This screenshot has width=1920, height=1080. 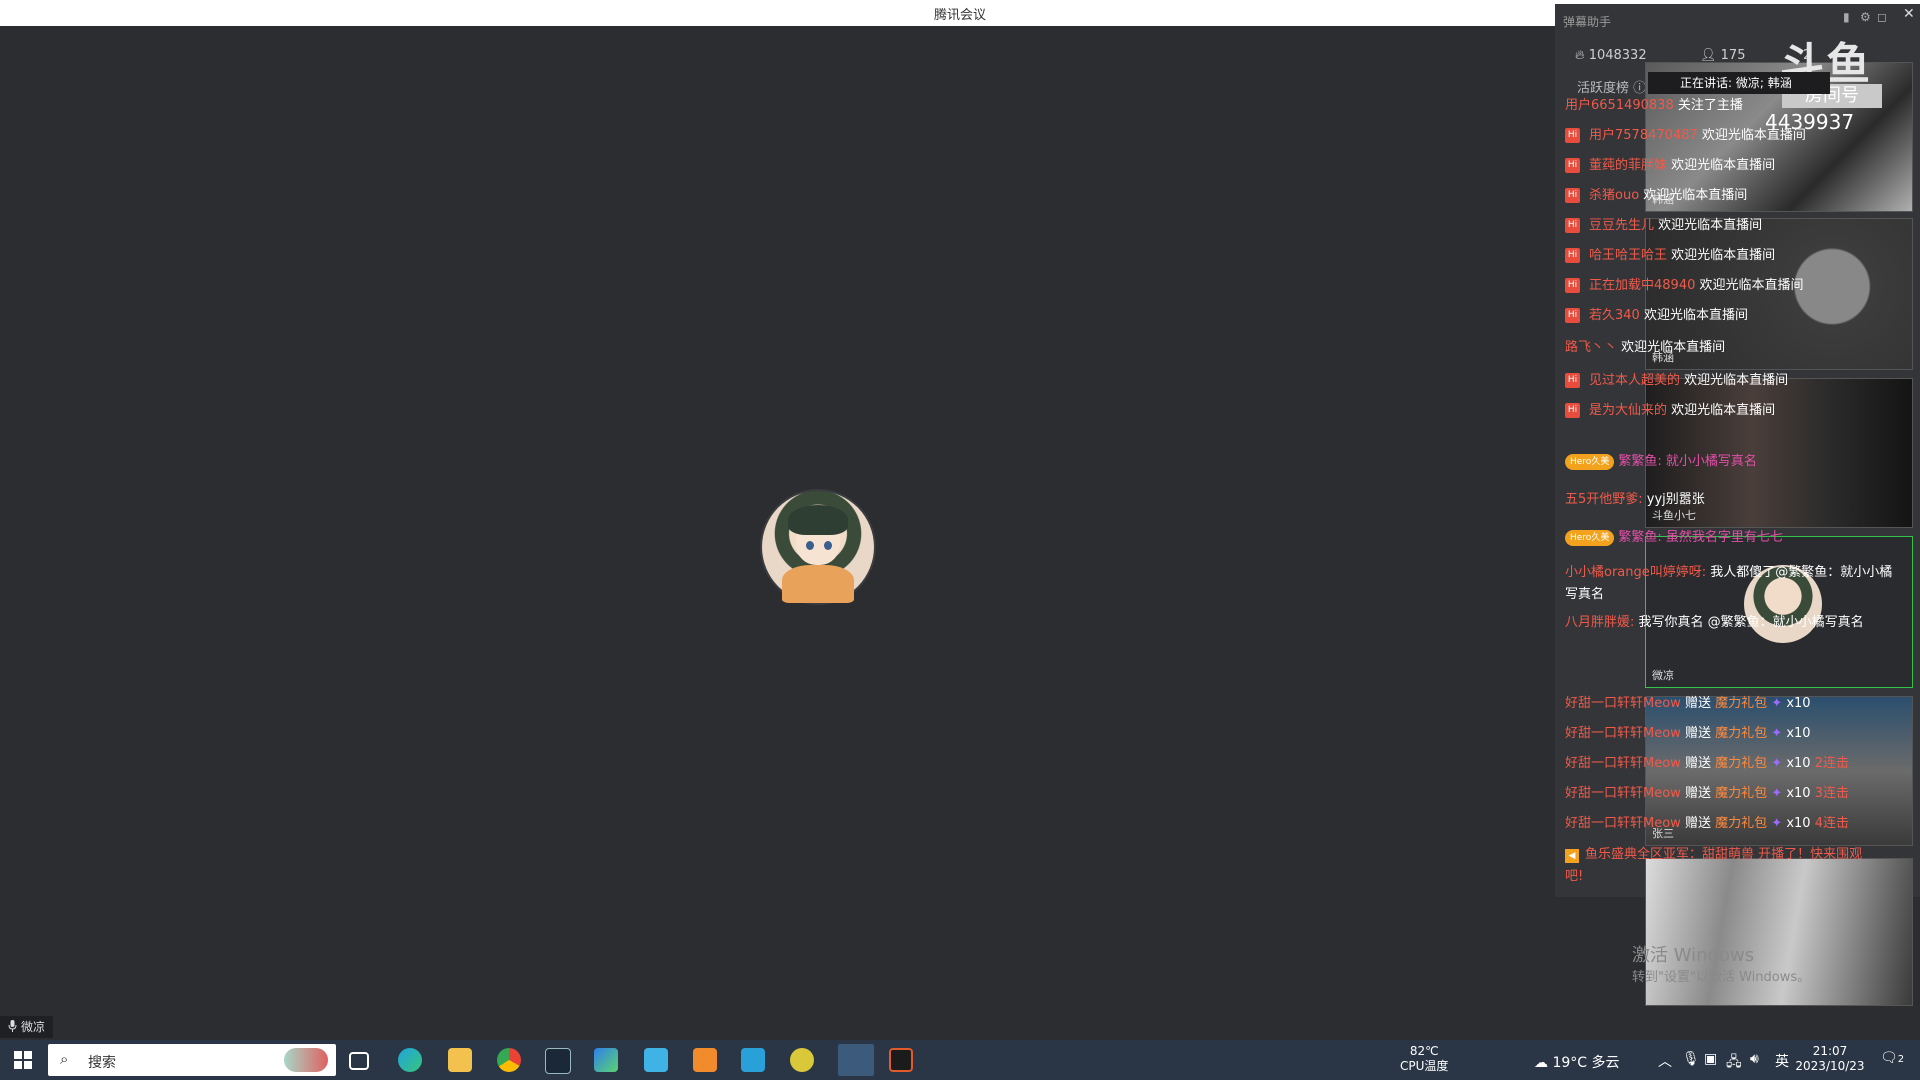 I want to click on media-player-icon, so click(x=606, y=1060).